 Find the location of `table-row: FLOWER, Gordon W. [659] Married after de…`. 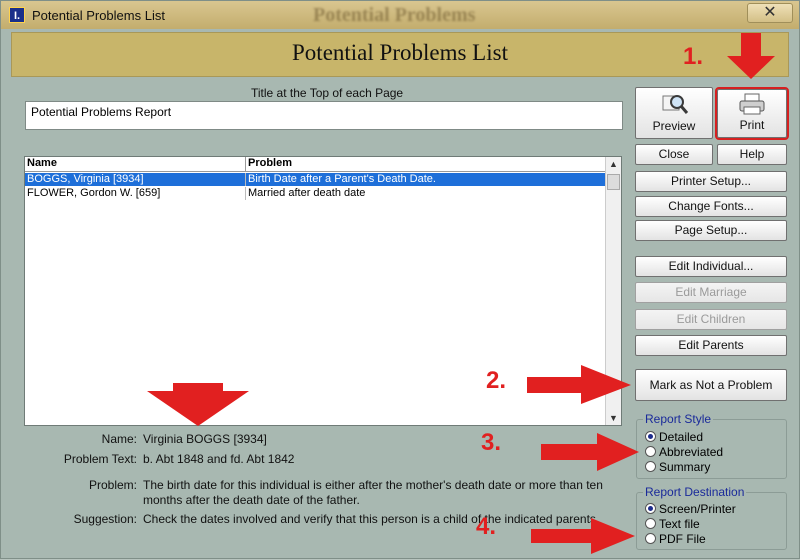

table-row: FLOWER, Gordon W. [659] Married after de… is located at coordinates (316, 193).